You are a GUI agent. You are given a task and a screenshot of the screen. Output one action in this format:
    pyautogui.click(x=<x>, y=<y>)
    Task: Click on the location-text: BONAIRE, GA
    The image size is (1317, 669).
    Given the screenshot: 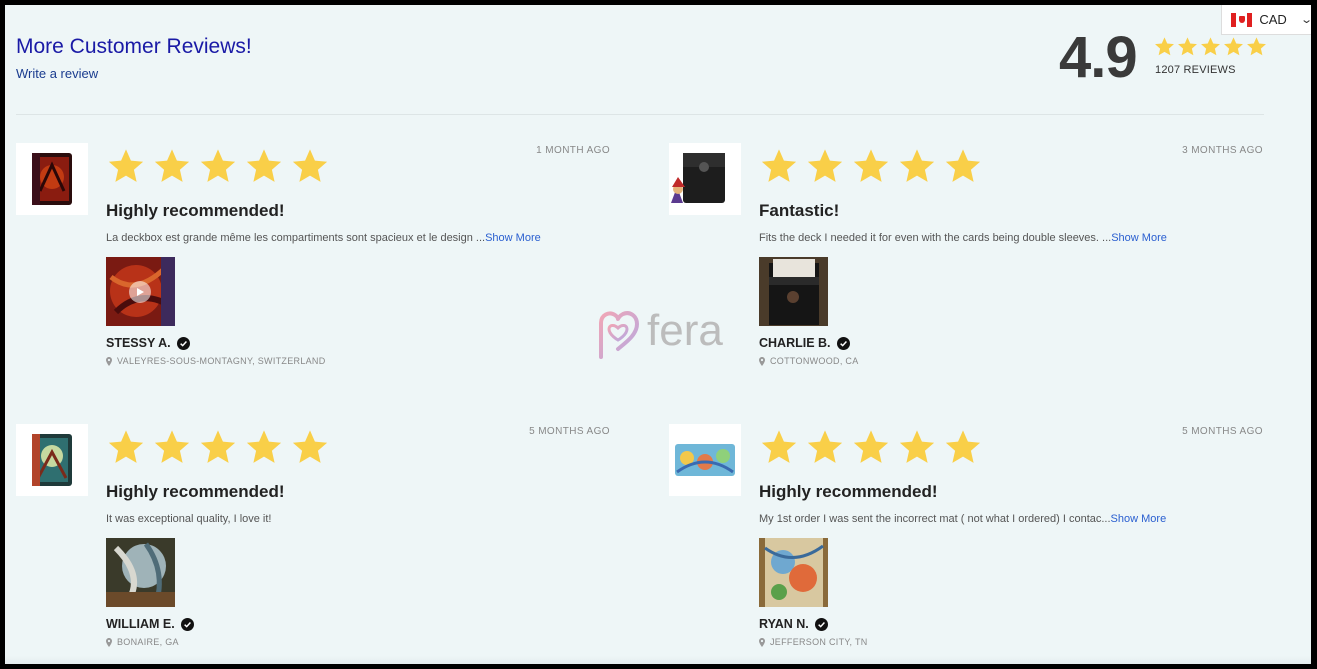 What is the action you would take?
    pyautogui.click(x=148, y=642)
    